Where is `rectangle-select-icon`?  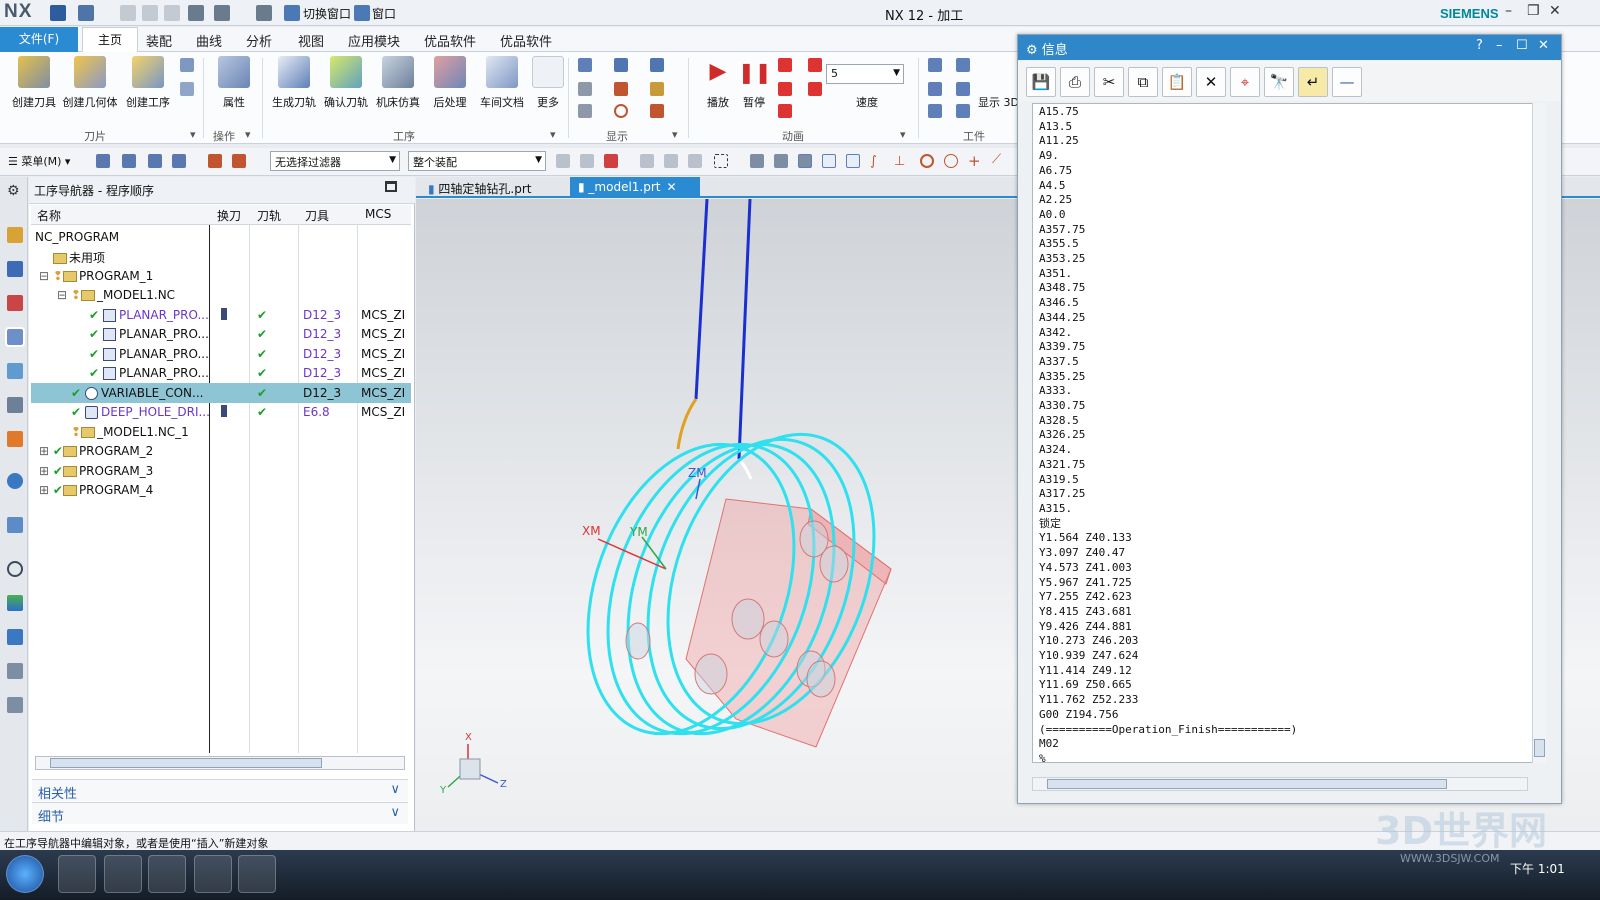
rectangle-select-icon is located at coordinates (721, 161).